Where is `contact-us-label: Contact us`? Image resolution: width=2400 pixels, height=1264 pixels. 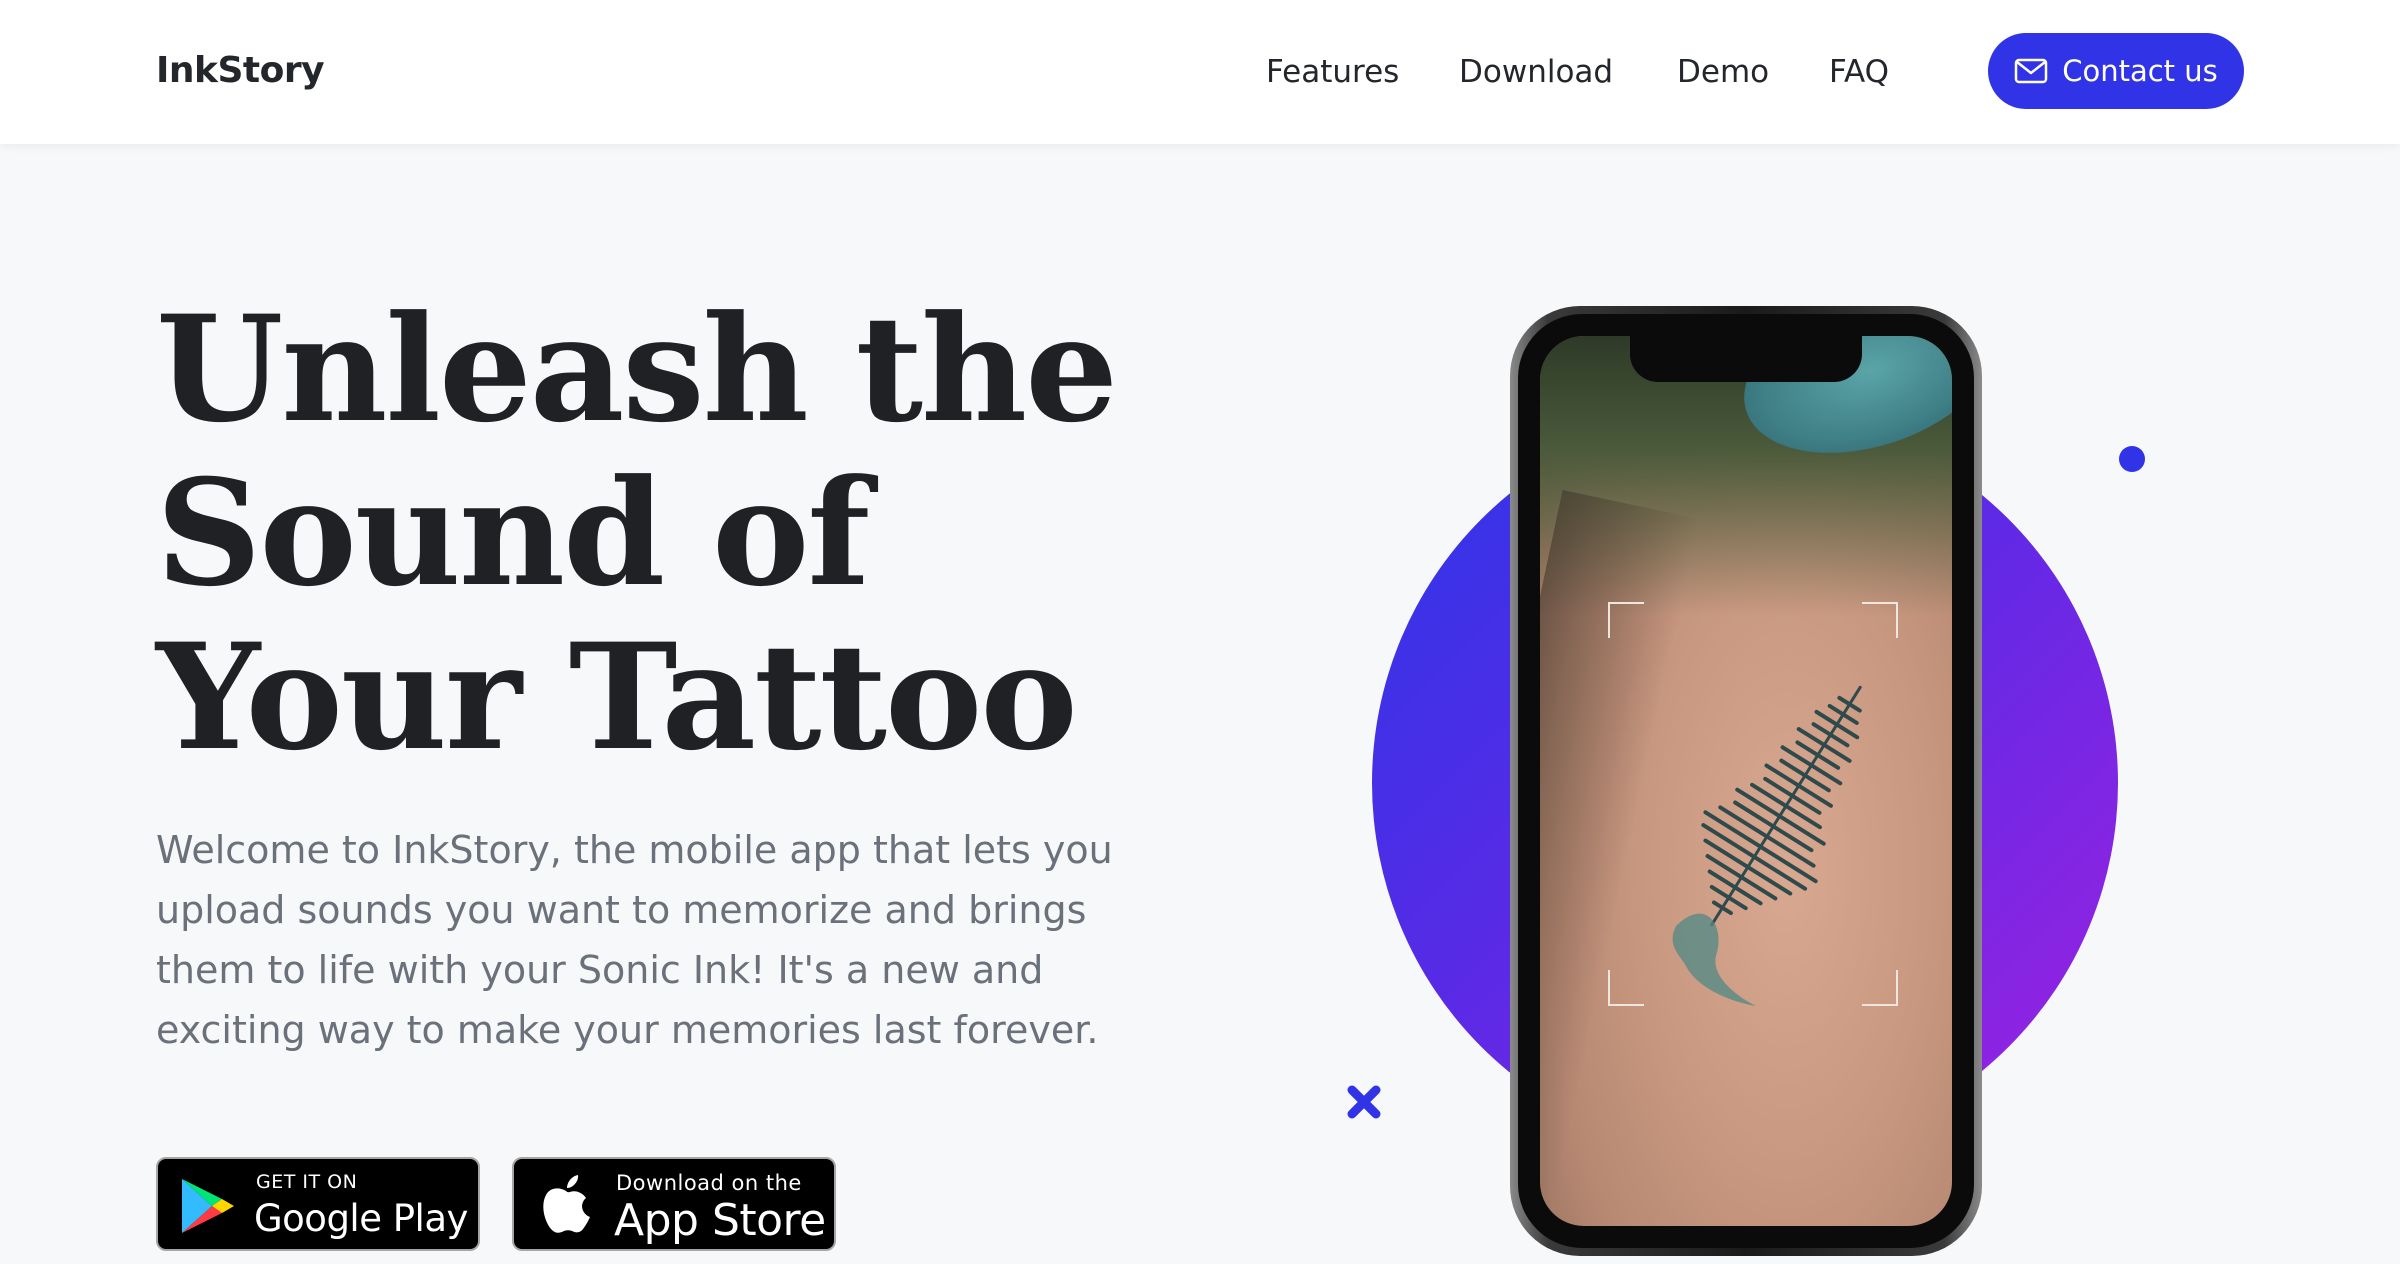 contact-us-label: Contact us is located at coordinates (2140, 71).